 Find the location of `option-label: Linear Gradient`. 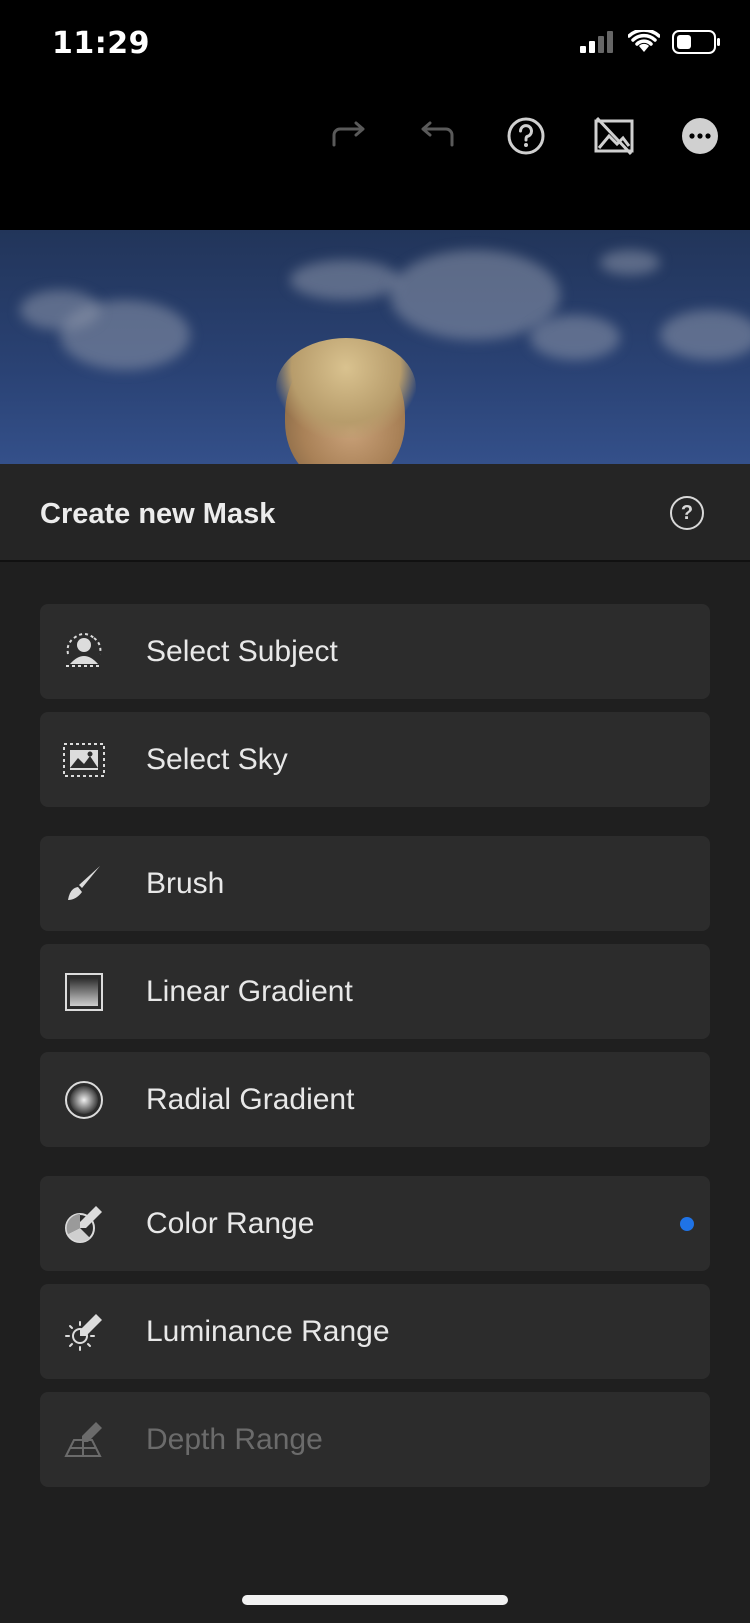

option-label: Linear Gradient is located at coordinates (249, 991).